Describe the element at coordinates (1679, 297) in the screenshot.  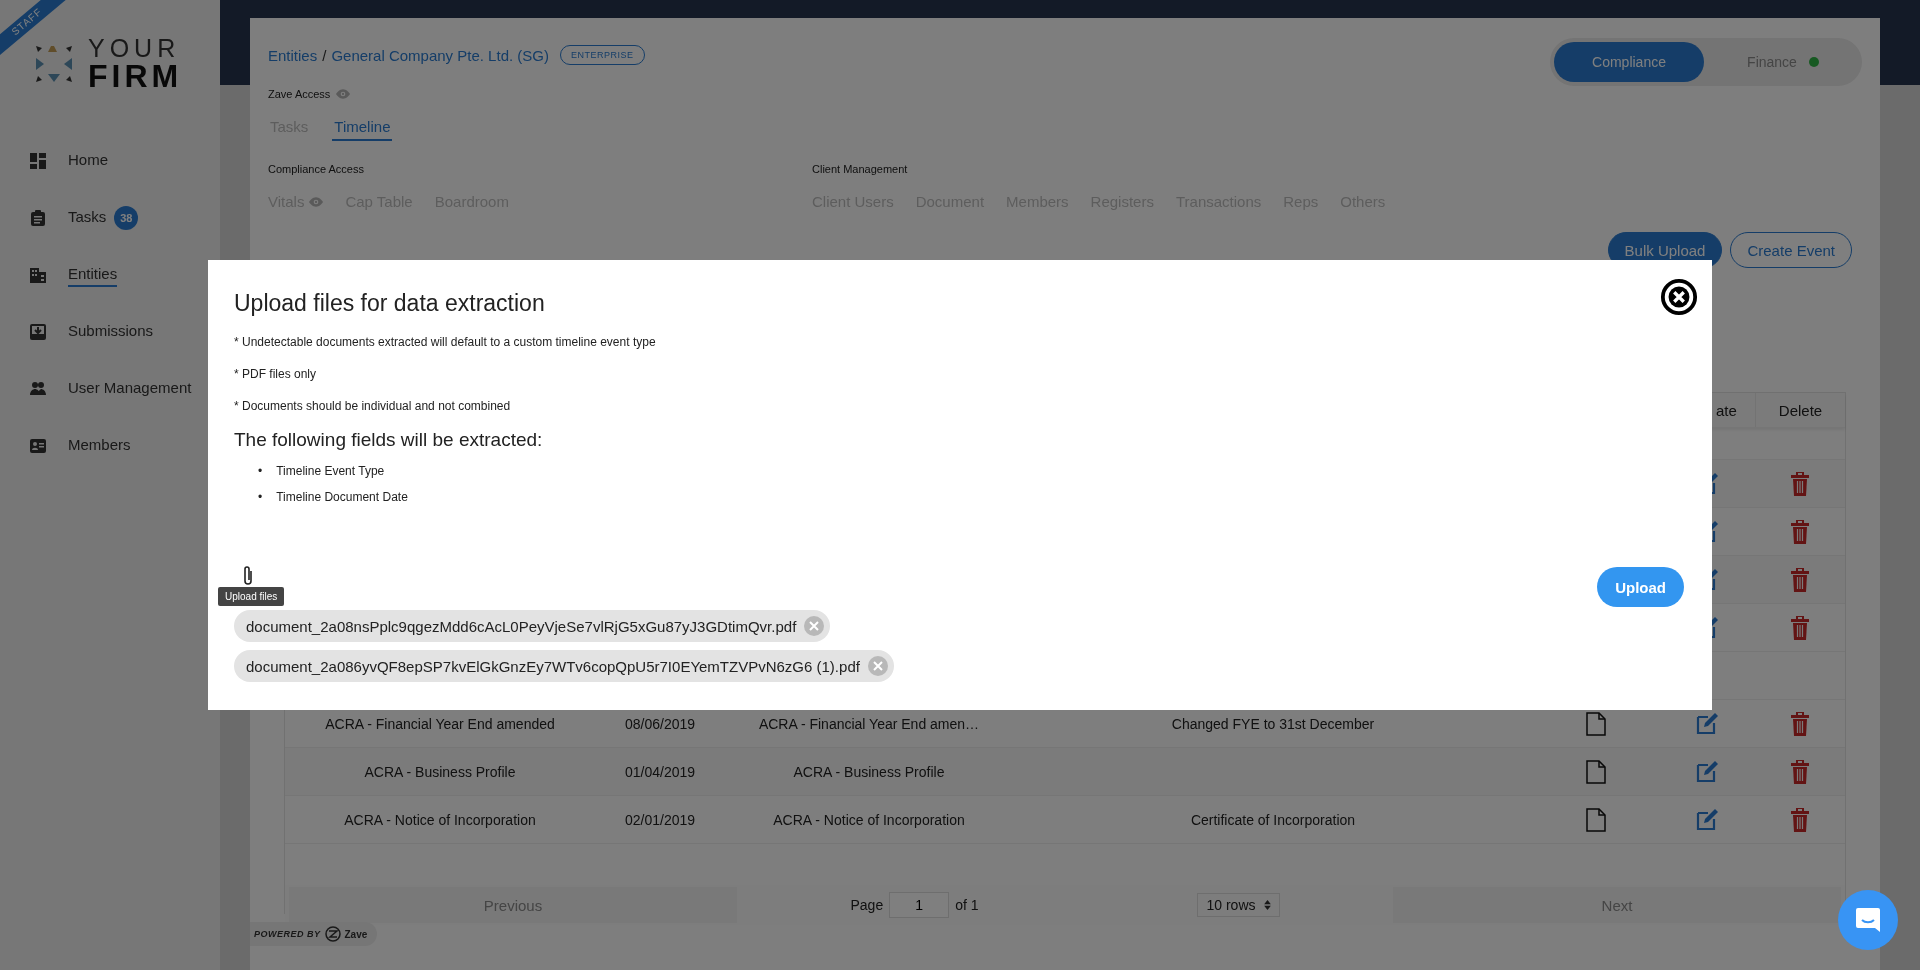
I see `close-icon` at that location.